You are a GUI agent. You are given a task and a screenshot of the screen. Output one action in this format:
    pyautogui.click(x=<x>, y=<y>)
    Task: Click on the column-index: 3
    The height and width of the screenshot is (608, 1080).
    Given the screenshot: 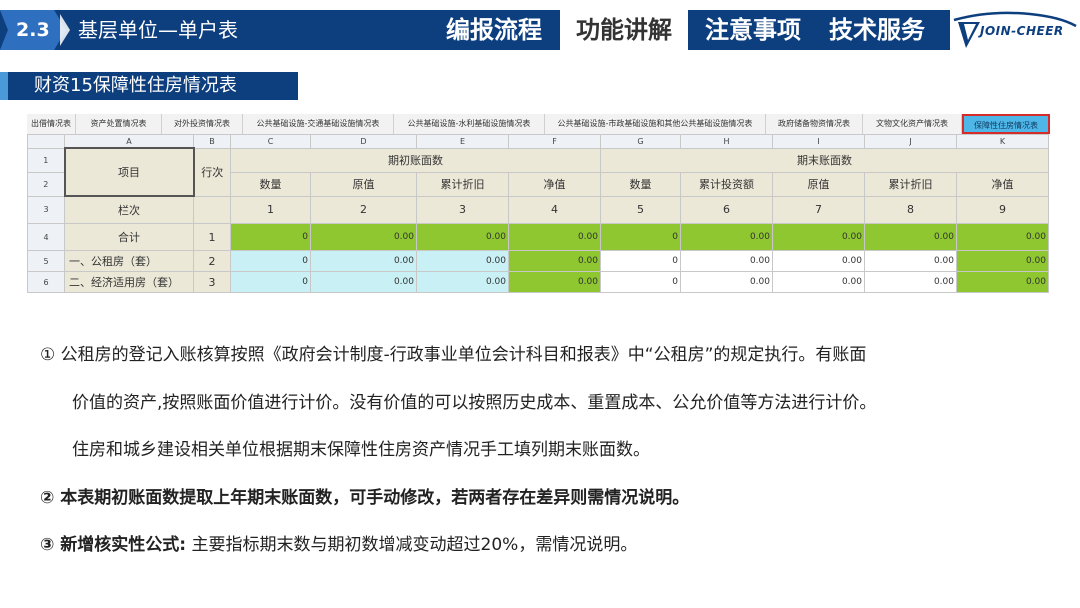 What is the action you would take?
    pyautogui.click(x=462, y=209)
    